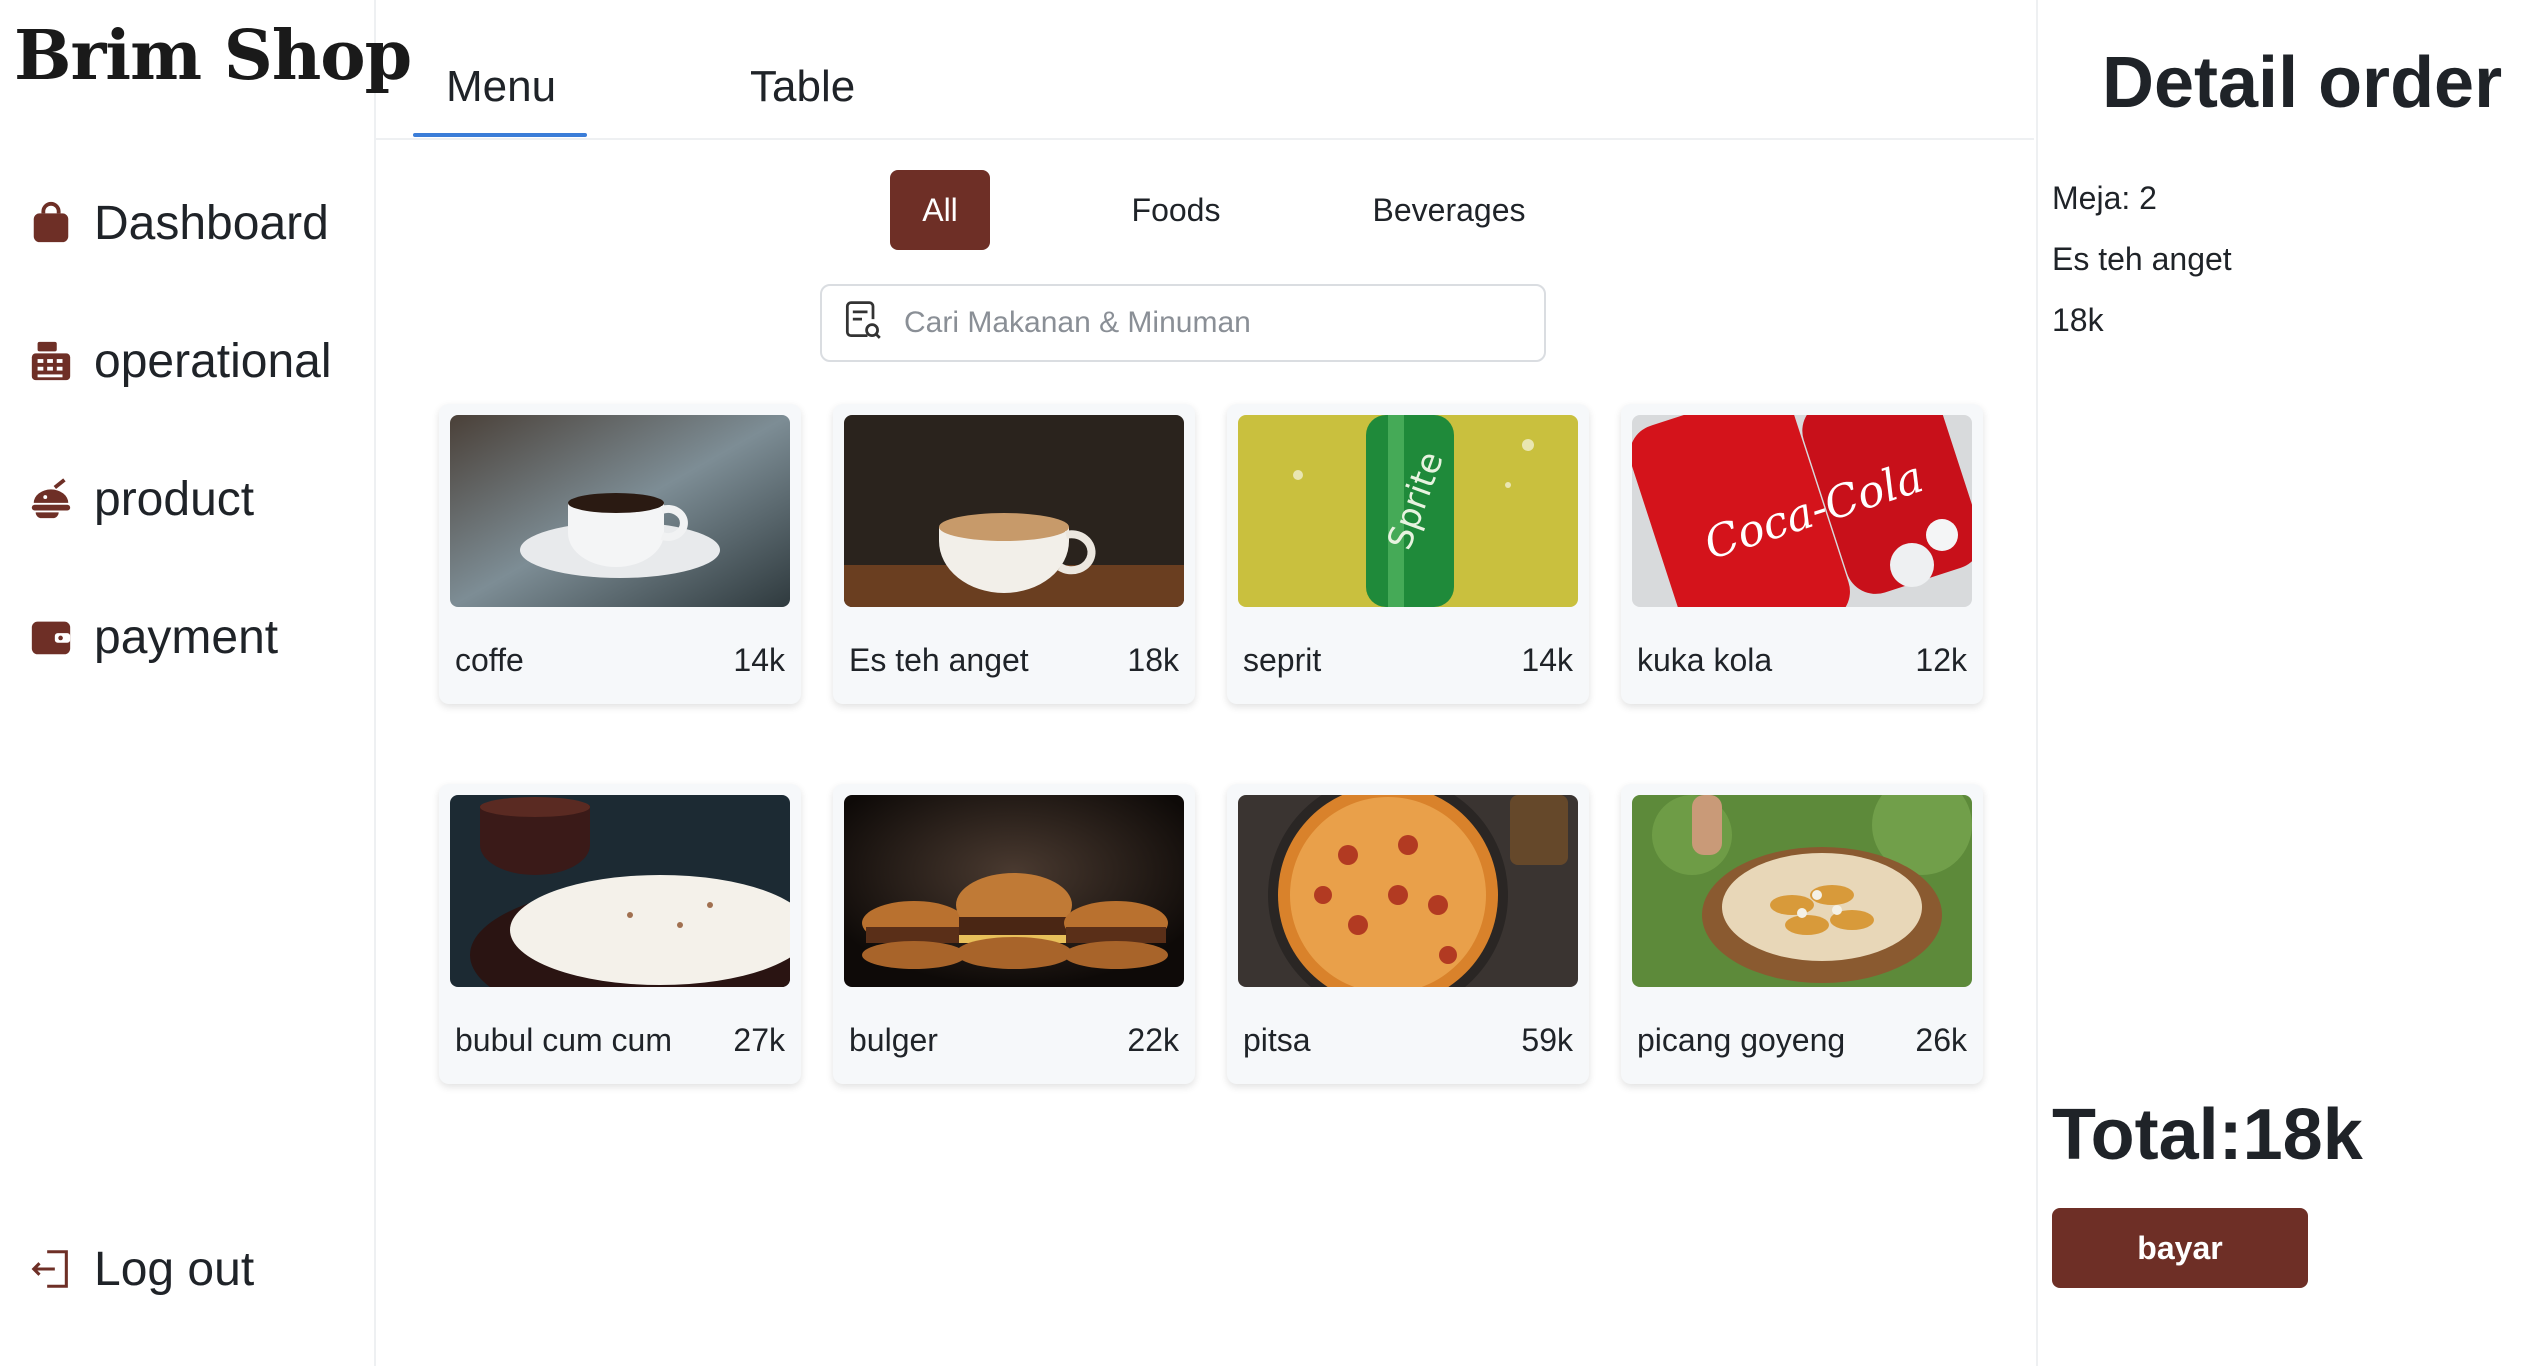 The width and height of the screenshot is (2548, 1366). Describe the element at coordinates (2104, 198) in the screenshot. I see `order-table-number: Meja: 2` at that location.